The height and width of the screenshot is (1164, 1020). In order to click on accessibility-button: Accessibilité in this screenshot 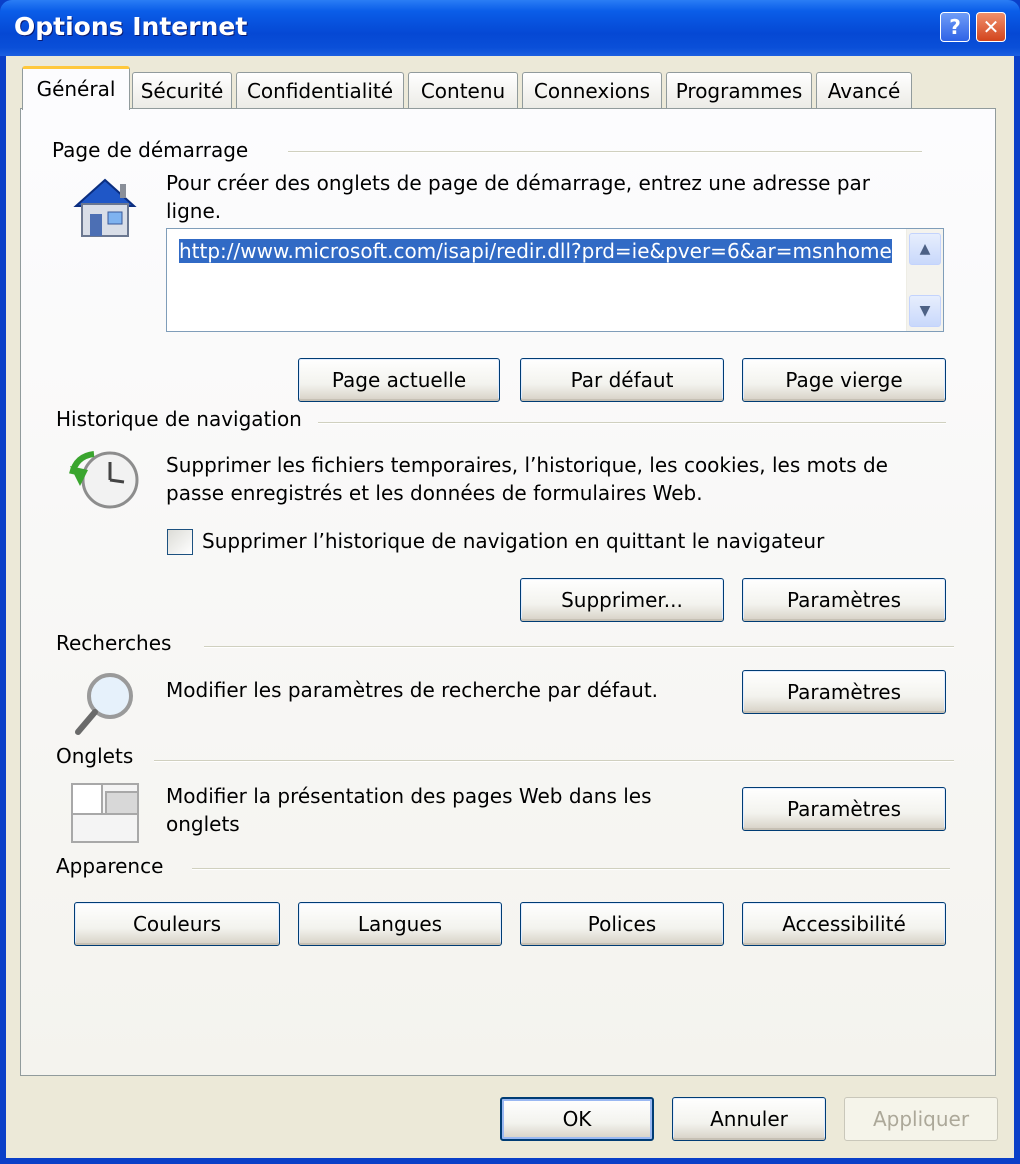, I will do `click(844, 924)`.